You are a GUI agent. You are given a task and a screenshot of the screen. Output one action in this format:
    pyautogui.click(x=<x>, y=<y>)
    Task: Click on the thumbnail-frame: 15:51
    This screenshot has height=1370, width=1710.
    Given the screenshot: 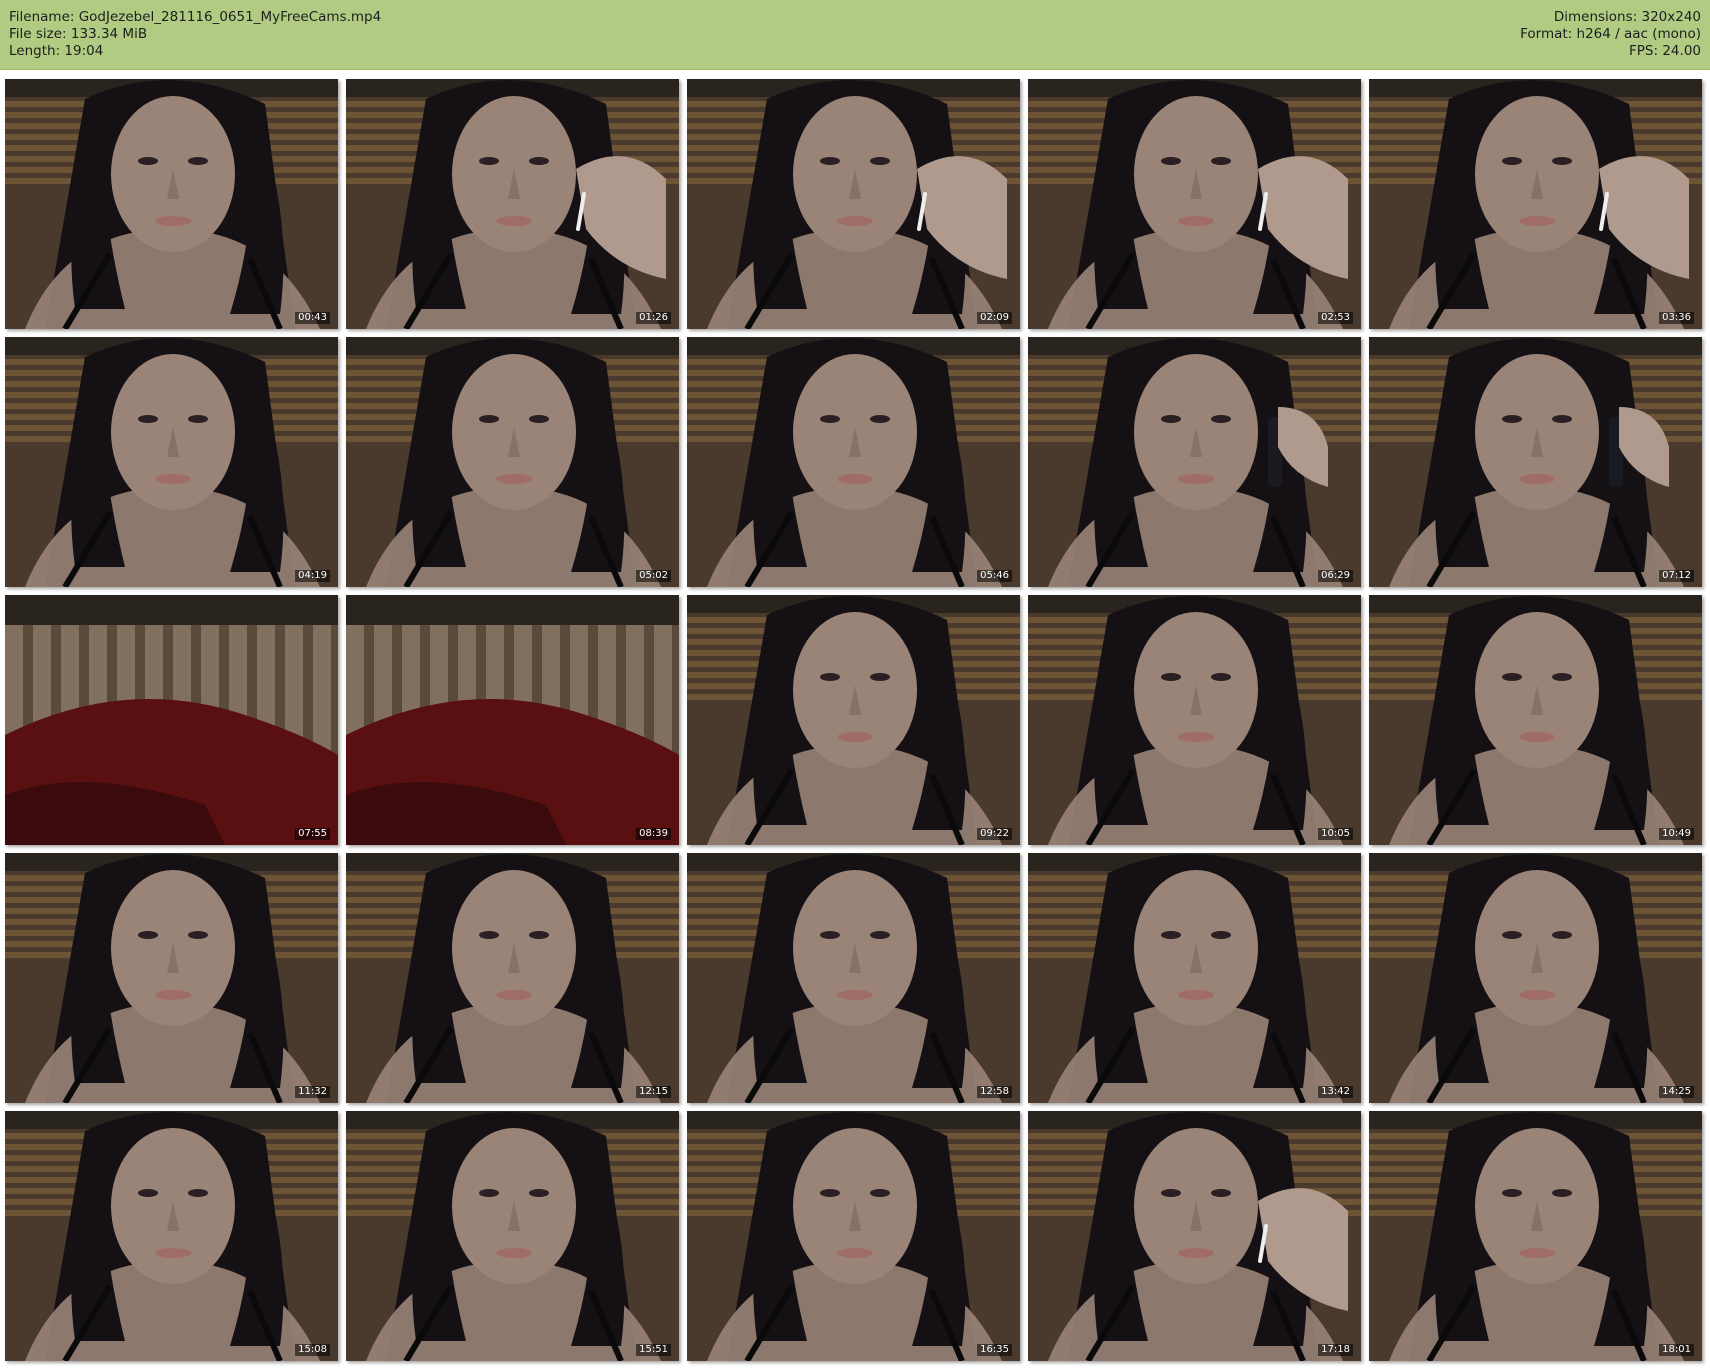 What is the action you would take?
    pyautogui.click(x=512, y=1236)
    